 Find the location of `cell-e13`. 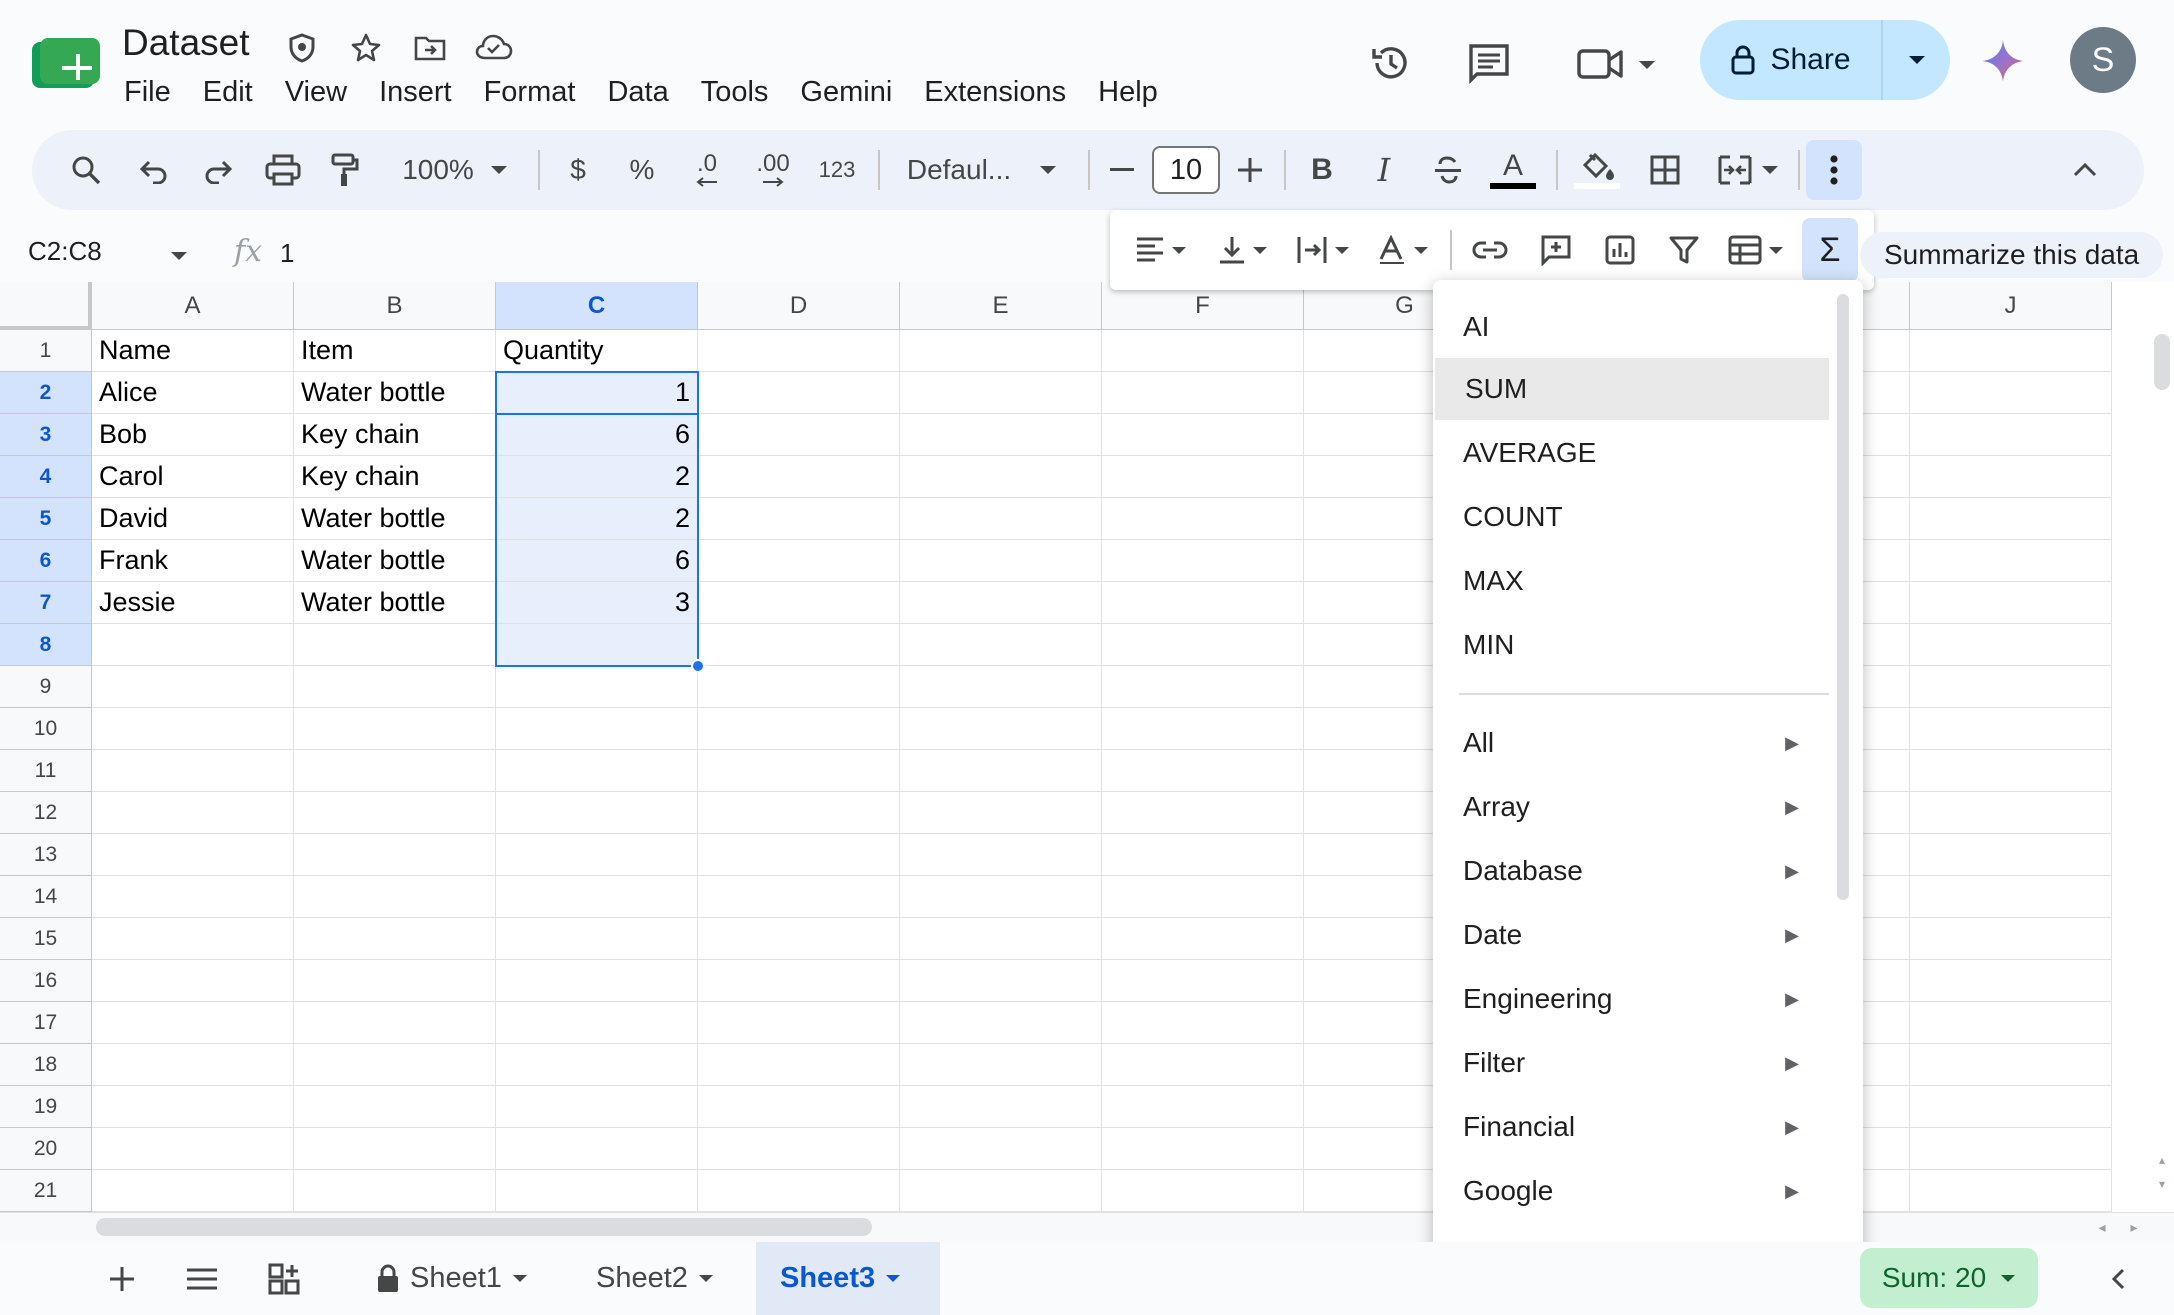

cell-e13 is located at coordinates (1001, 855).